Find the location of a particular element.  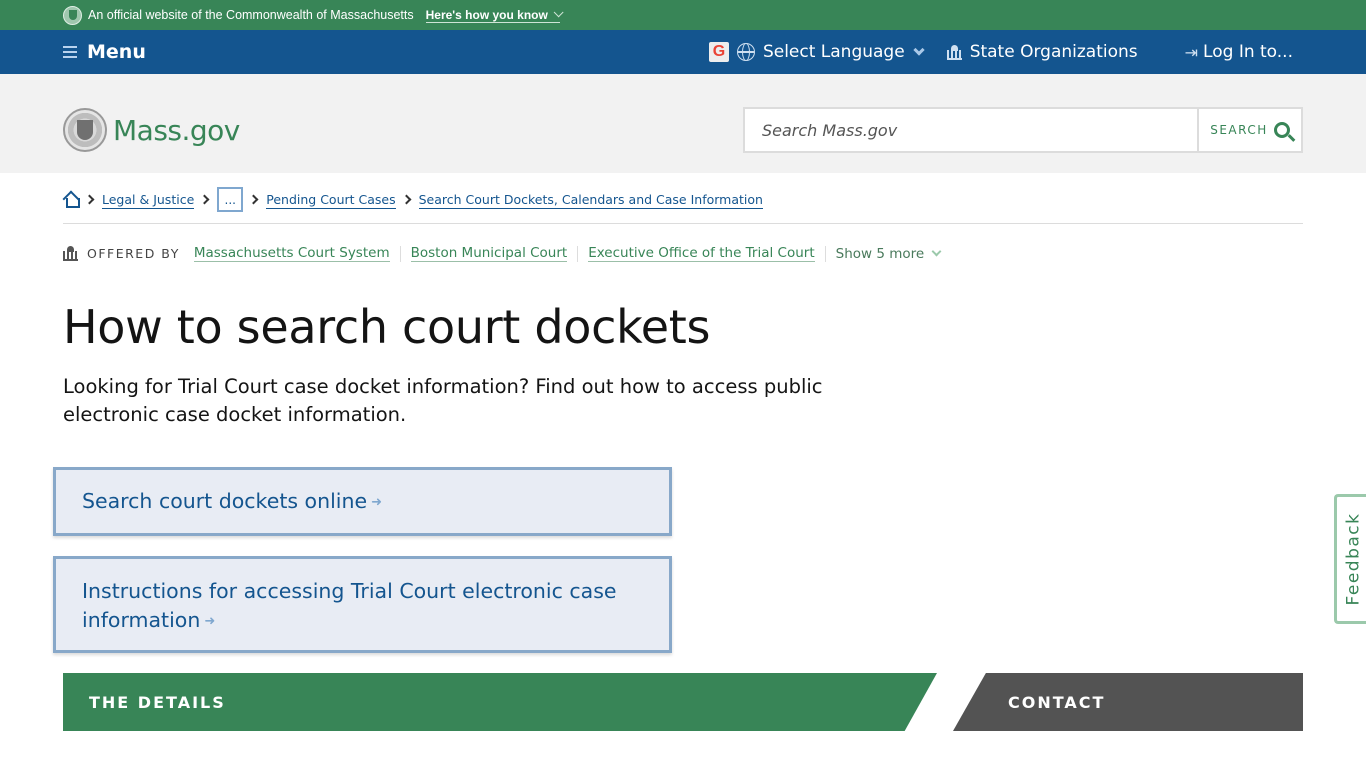

contact-section-header: CONTACT is located at coordinates (1128, 702).